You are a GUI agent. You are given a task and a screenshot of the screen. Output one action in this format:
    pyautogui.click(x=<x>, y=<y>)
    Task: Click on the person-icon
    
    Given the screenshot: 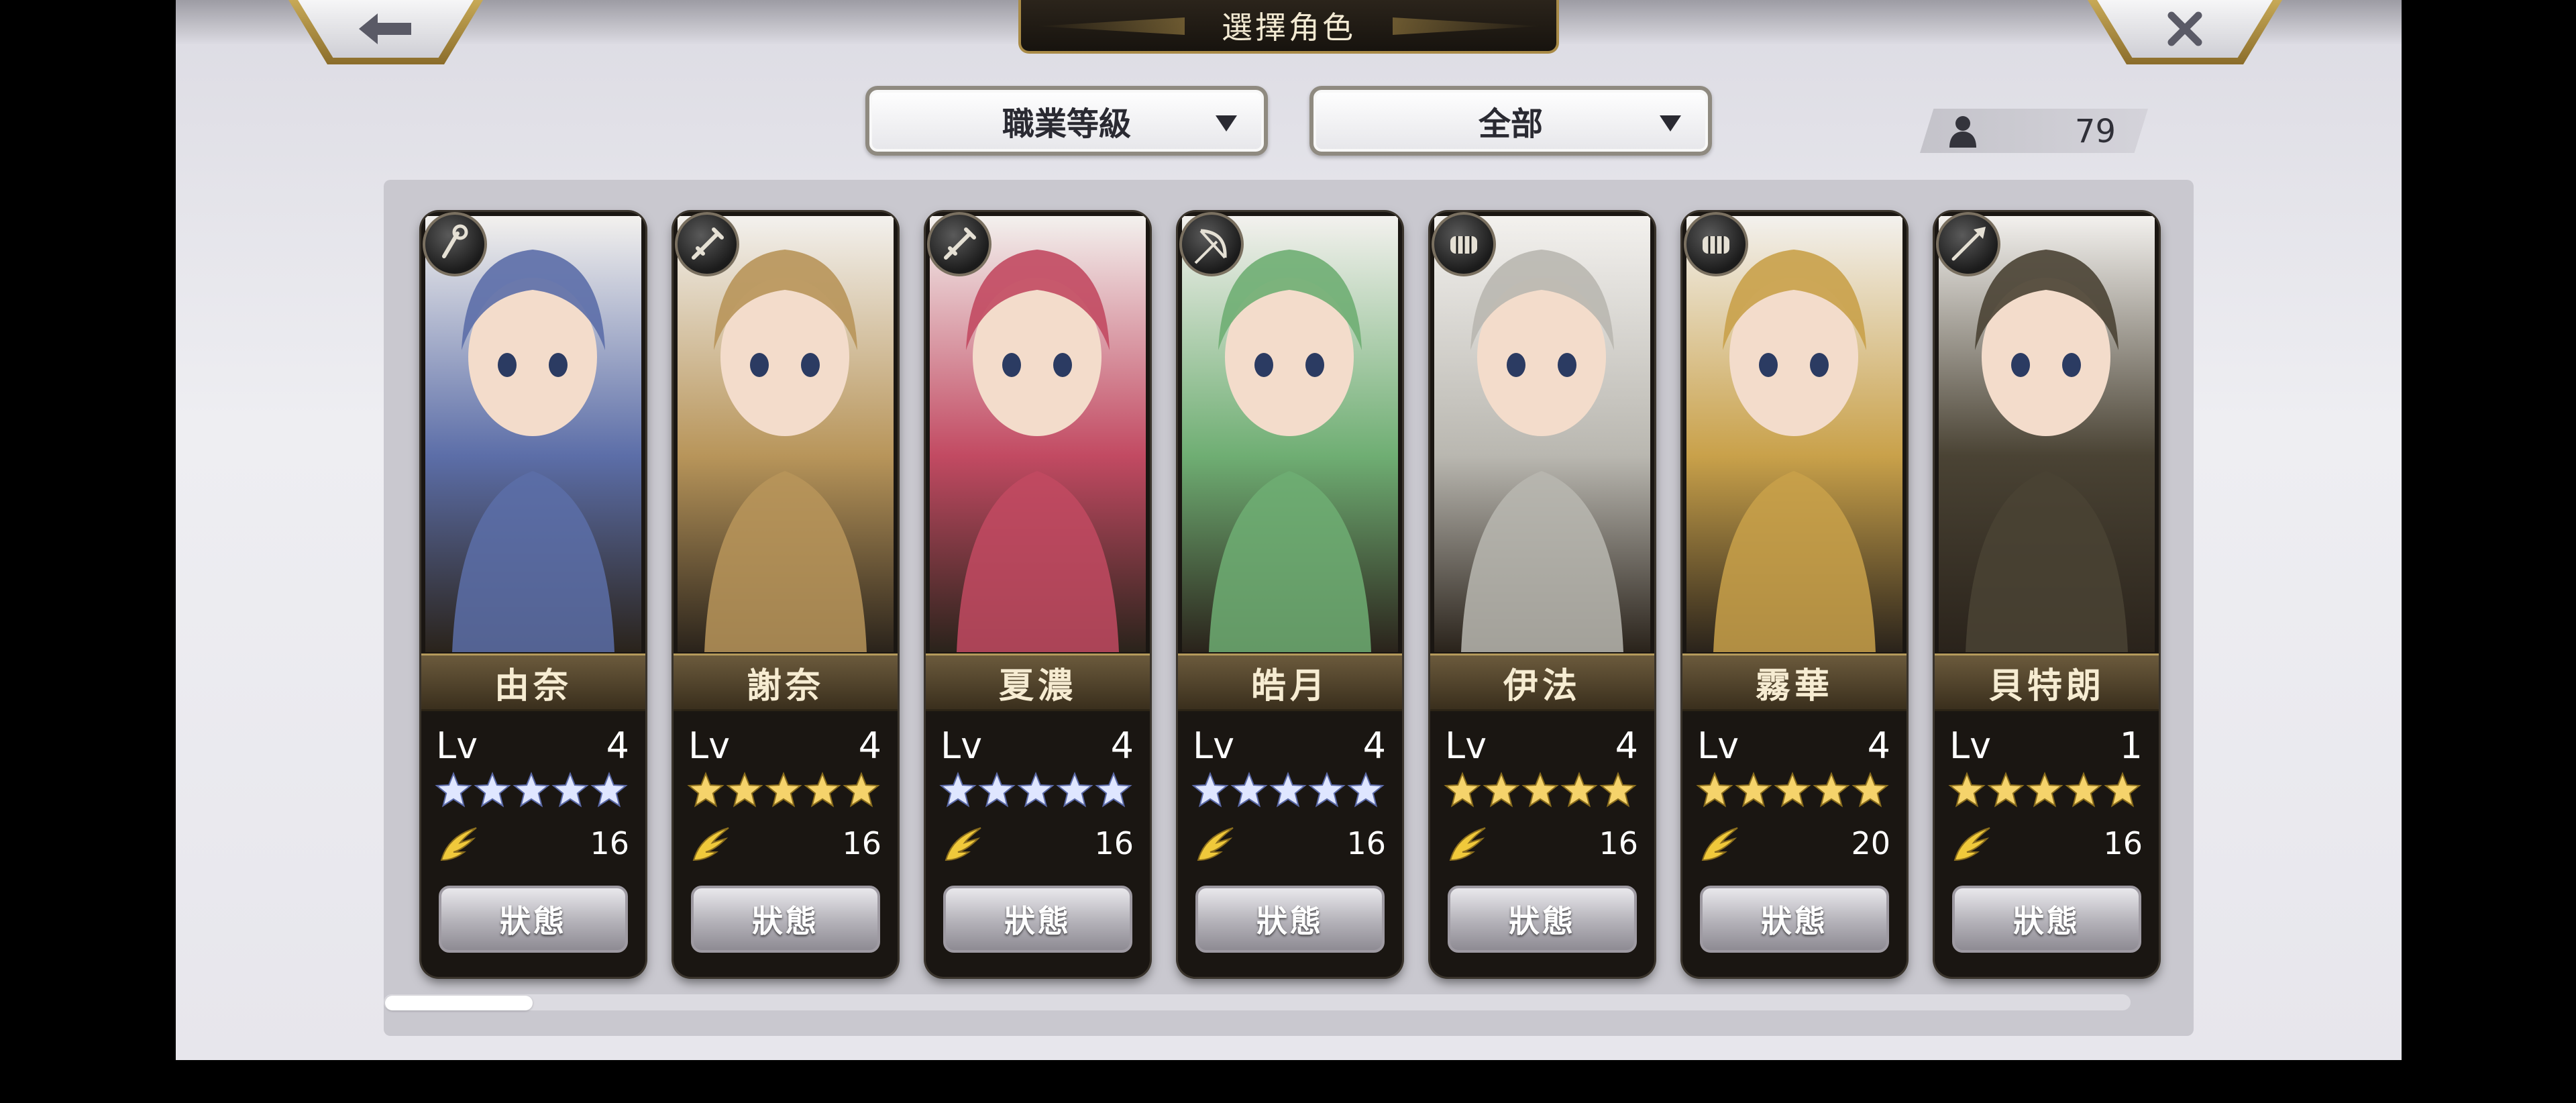 What is the action you would take?
    pyautogui.click(x=1962, y=132)
    